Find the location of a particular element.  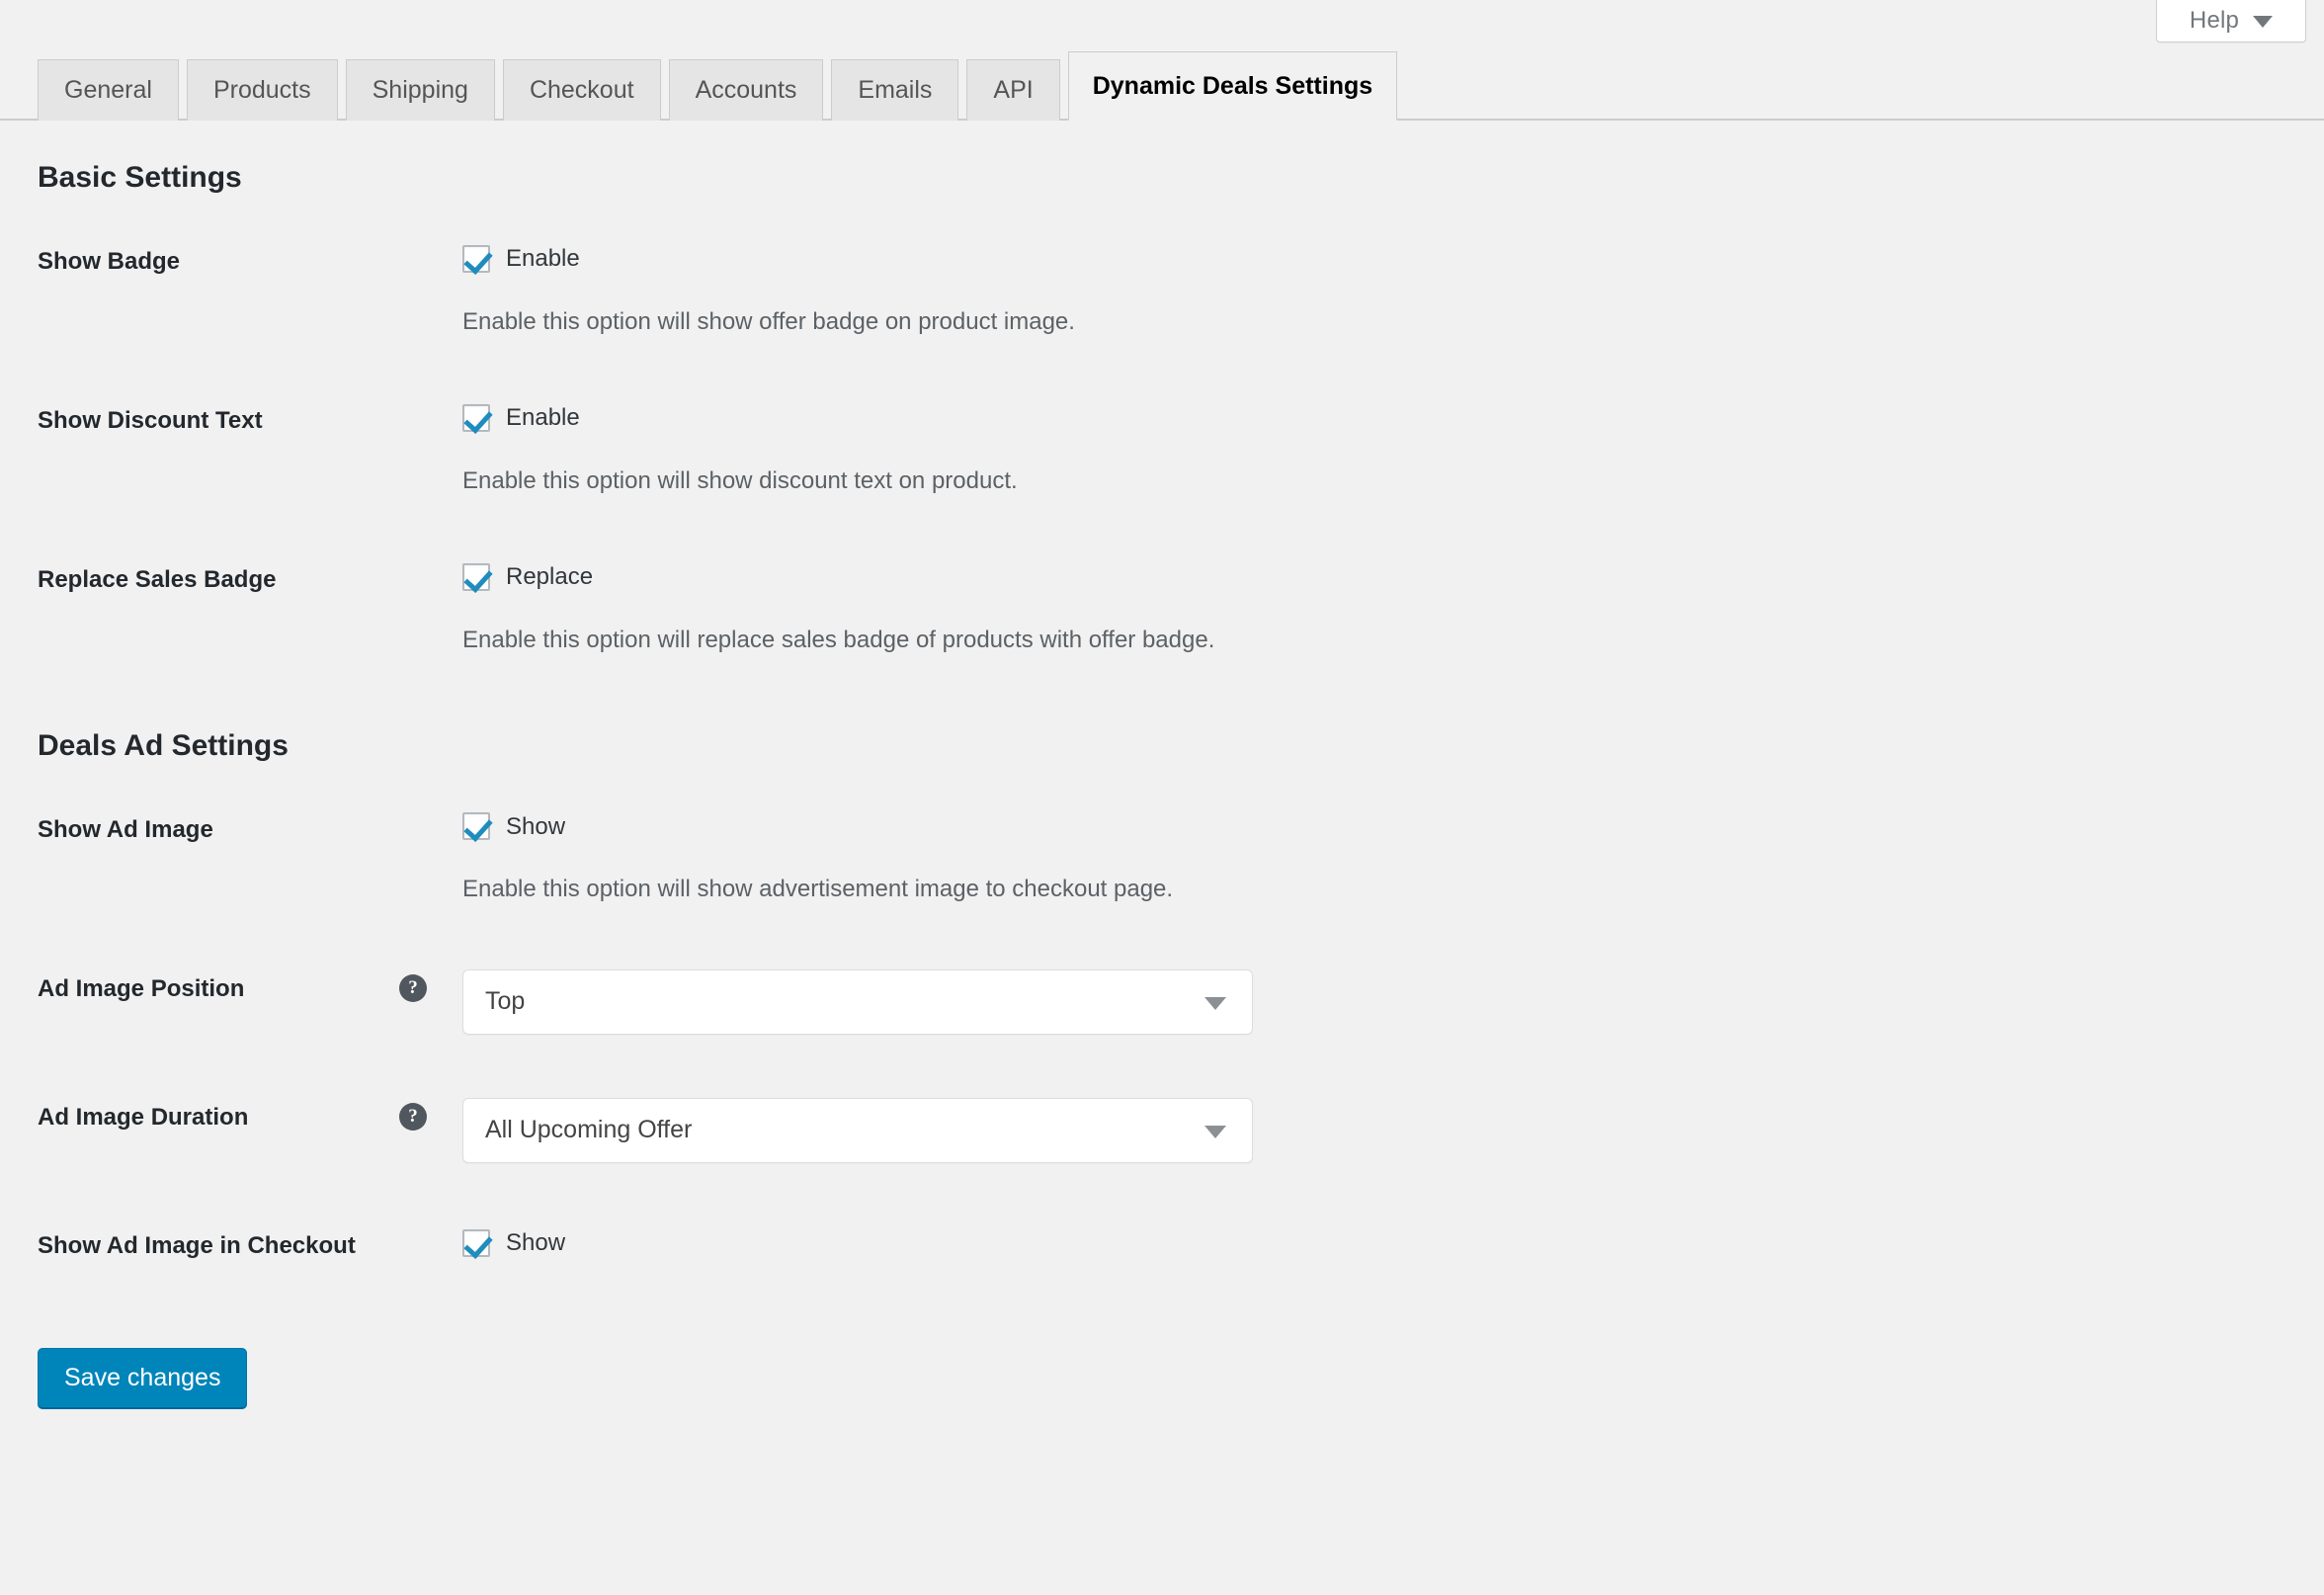

settings-row: Ad Image Position? Top is located at coordinates (1162, 1002).